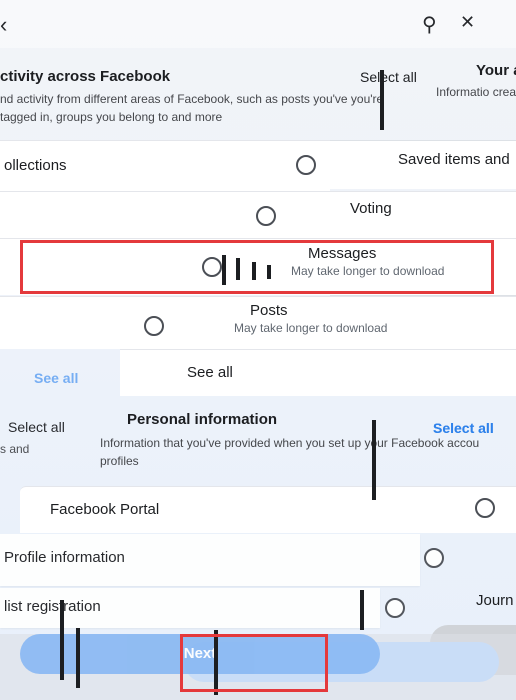  Describe the element at coordinates (318, 372) in the screenshot. I see `see-all-row: See all` at that location.